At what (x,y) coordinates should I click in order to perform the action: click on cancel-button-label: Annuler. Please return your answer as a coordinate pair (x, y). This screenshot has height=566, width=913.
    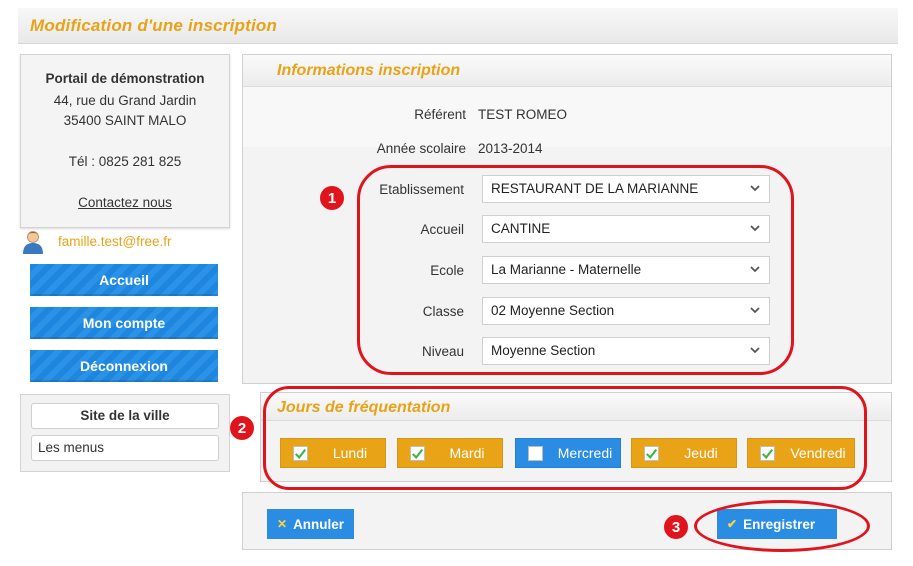
    Looking at the image, I should click on (319, 524).